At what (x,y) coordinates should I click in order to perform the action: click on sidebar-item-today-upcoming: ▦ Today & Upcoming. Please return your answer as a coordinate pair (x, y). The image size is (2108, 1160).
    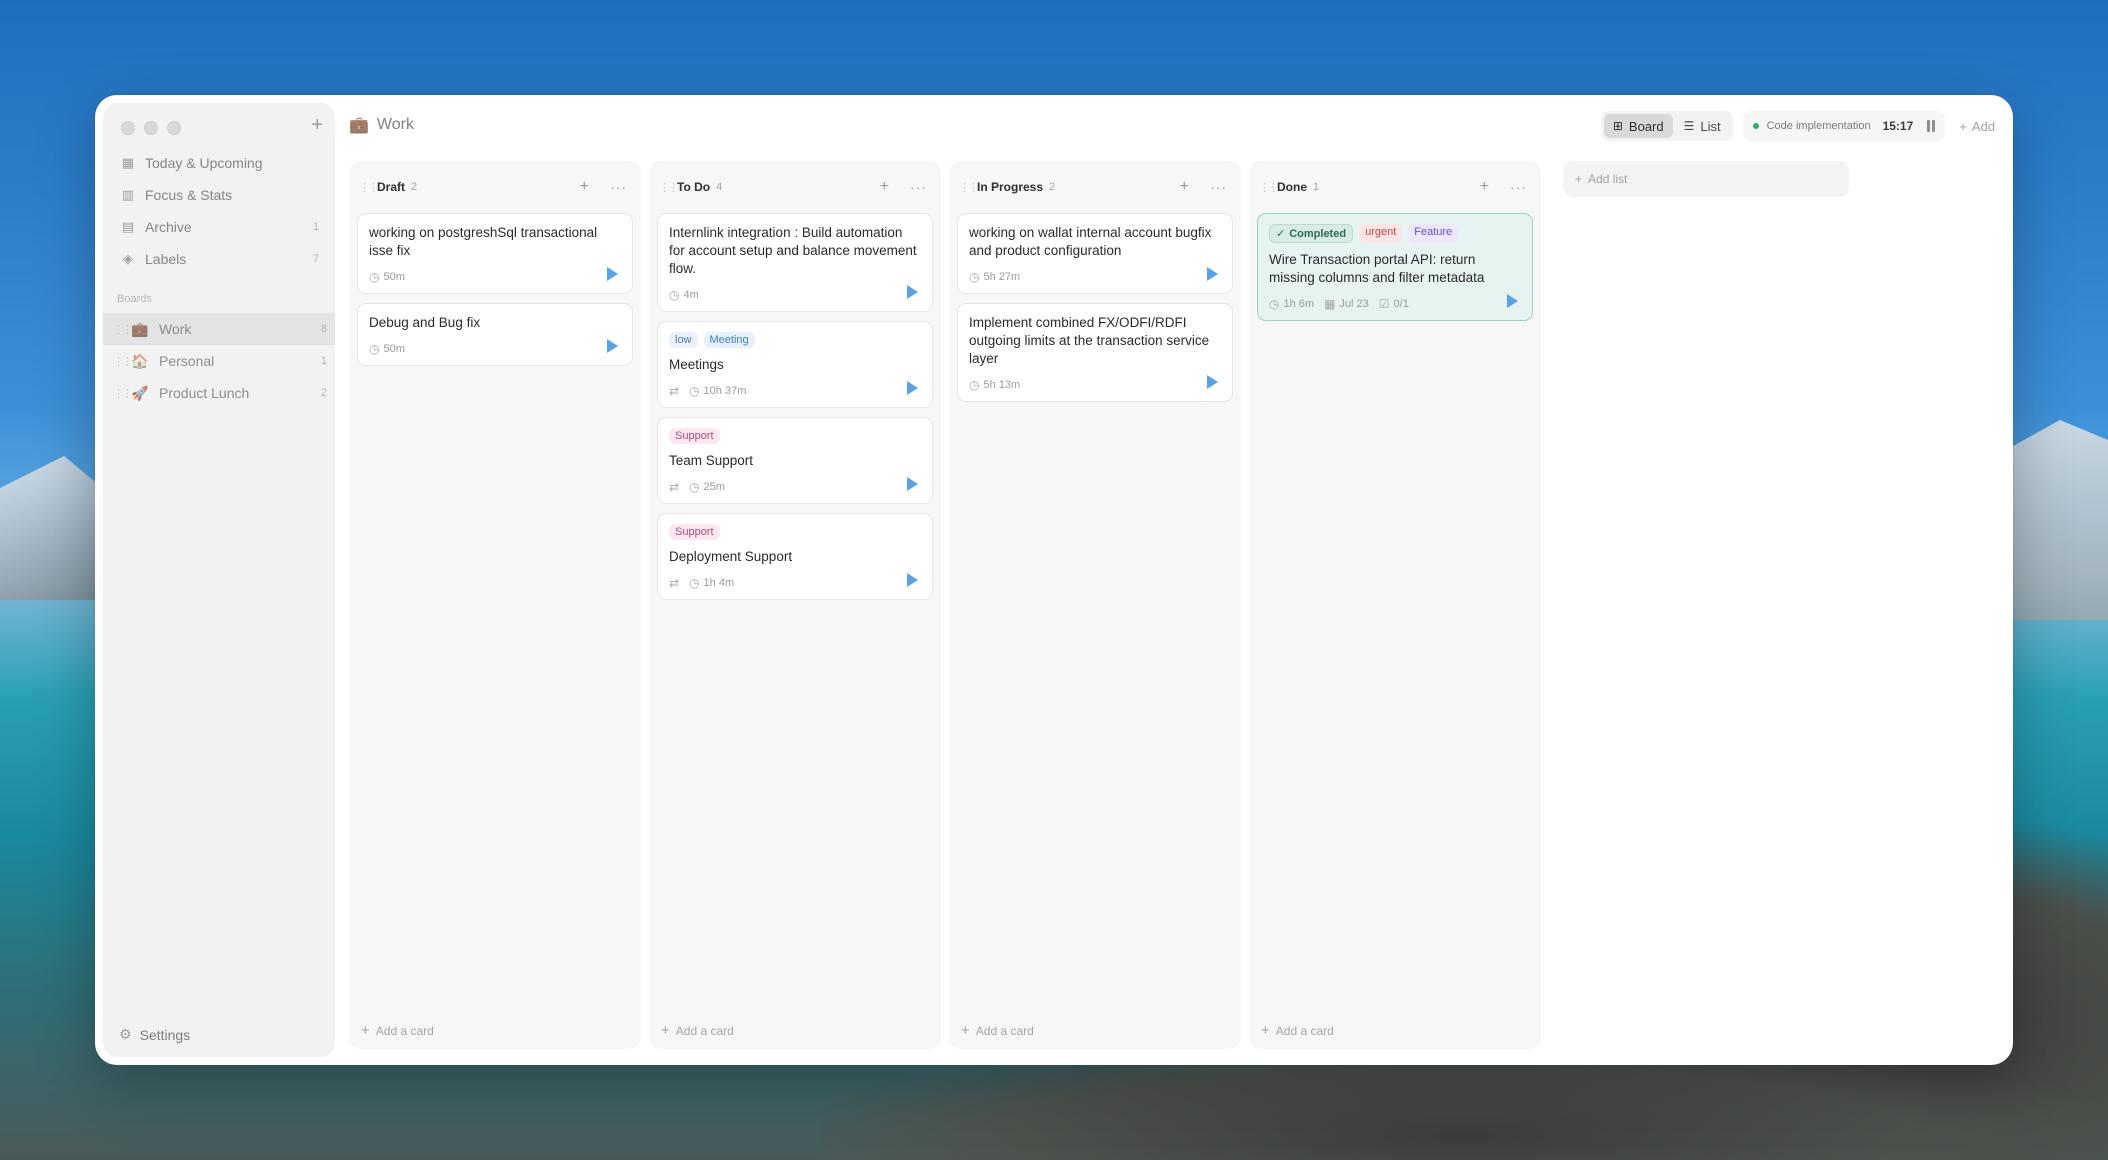
    Looking at the image, I should click on (219, 163).